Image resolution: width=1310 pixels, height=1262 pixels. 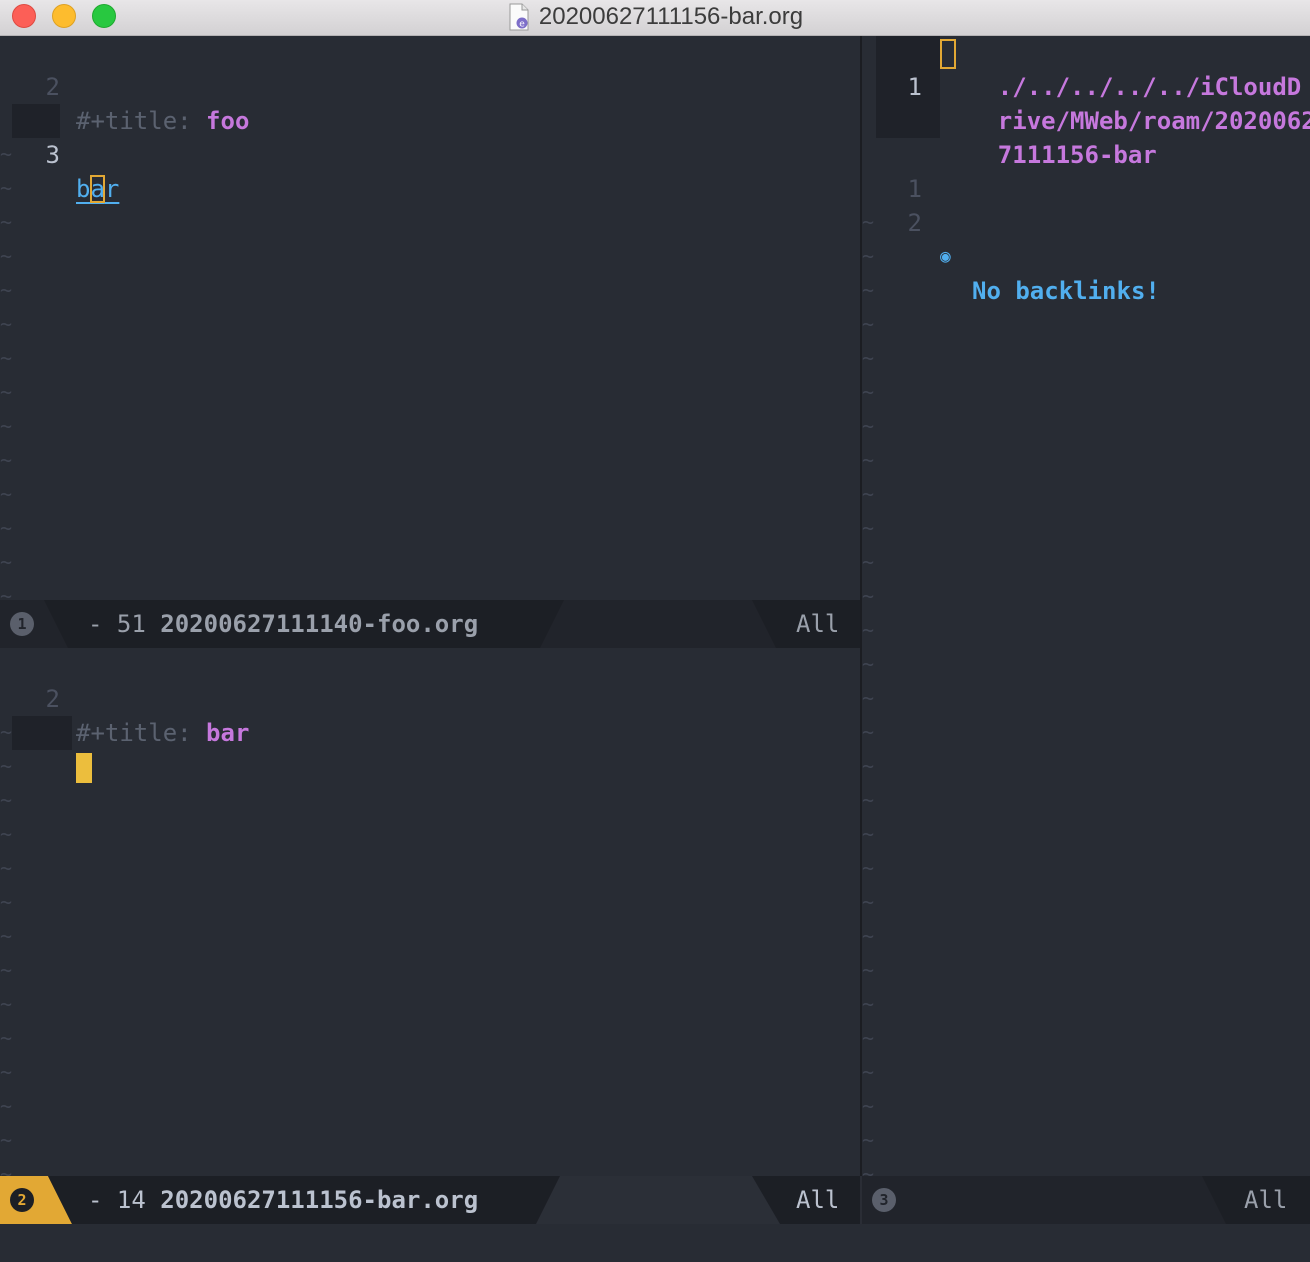 What do you see at coordinates (22, 1200) in the screenshot?
I see `window-number-badge: 2` at bounding box center [22, 1200].